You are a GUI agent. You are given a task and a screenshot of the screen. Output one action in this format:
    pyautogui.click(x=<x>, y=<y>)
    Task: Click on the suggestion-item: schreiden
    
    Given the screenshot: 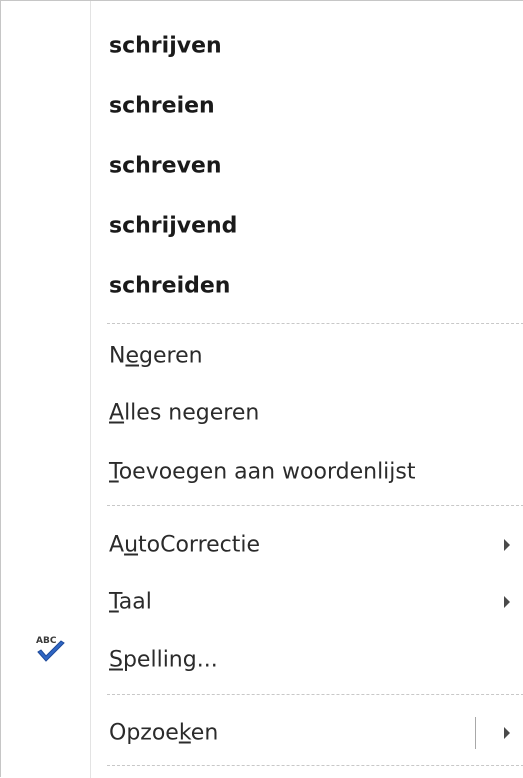 What is the action you would take?
    pyautogui.click(x=307, y=286)
    